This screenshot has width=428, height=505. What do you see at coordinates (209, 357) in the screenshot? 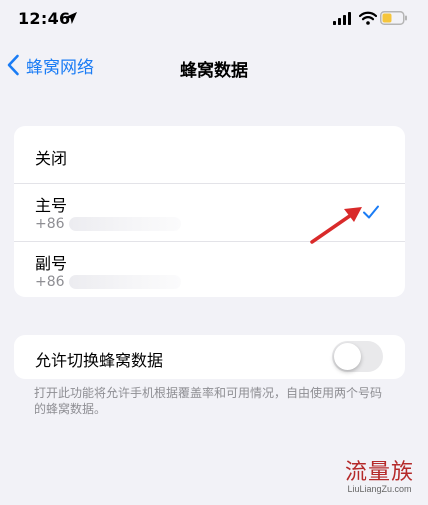
I see `allow-switching-row: 允许切换蜂窝数据` at bounding box center [209, 357].